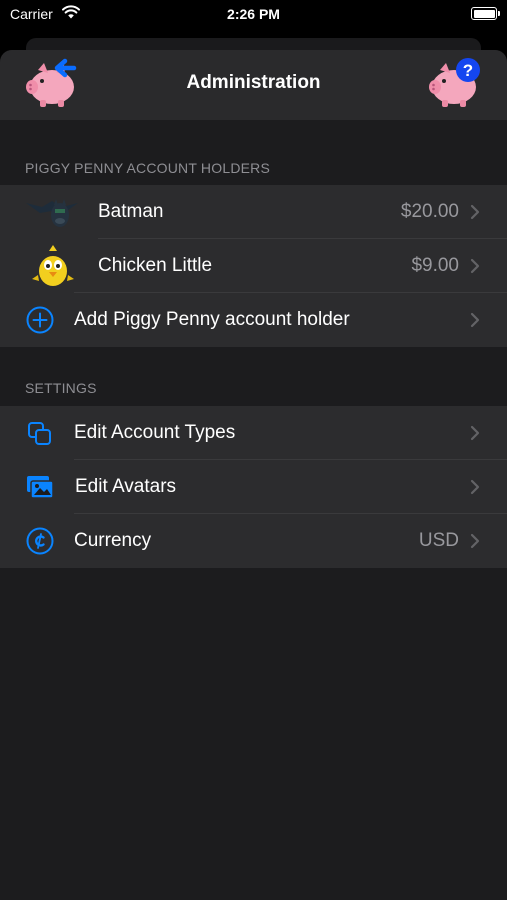  I want to click on account-holders-header: PIGGY PENNY ACCOUNT HOLDERS, so click(148, 168).